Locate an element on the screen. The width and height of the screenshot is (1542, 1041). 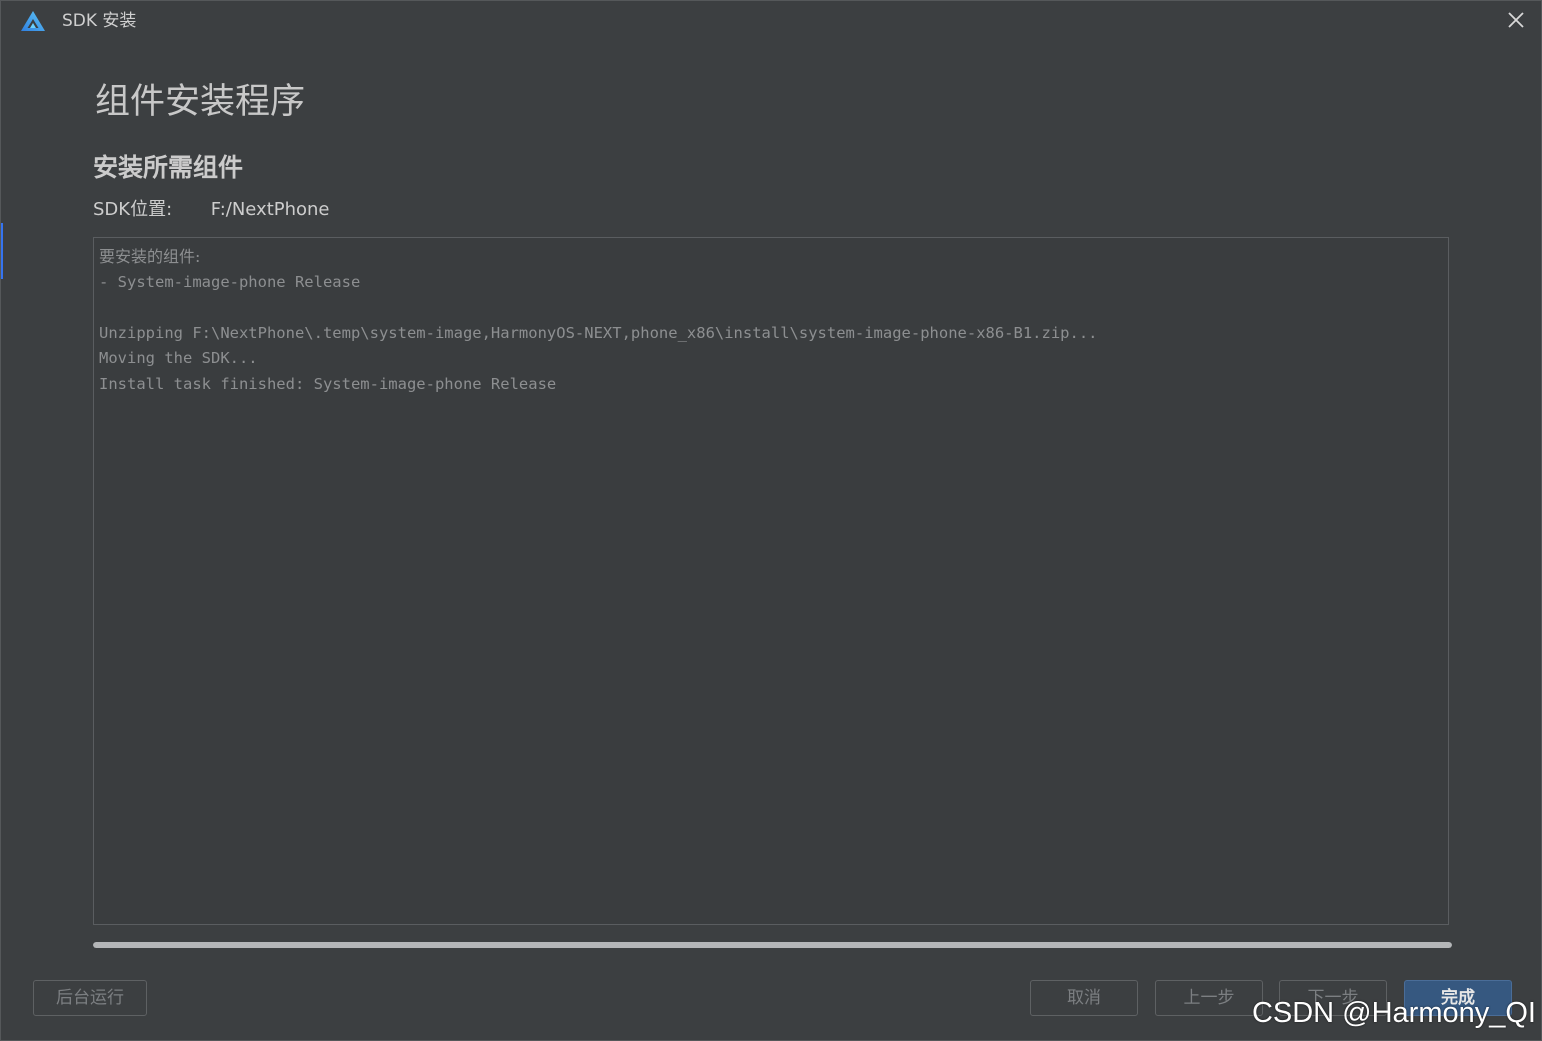
sdk-location-label: SDK位置: is located at coordinates (133, 209).